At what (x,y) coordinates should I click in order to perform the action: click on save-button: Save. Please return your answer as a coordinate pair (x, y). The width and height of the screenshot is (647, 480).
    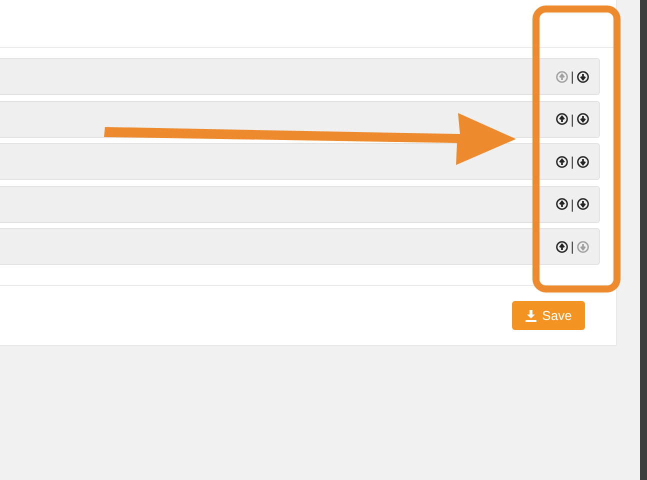
    Looking at the image, I should click on (548, 315).